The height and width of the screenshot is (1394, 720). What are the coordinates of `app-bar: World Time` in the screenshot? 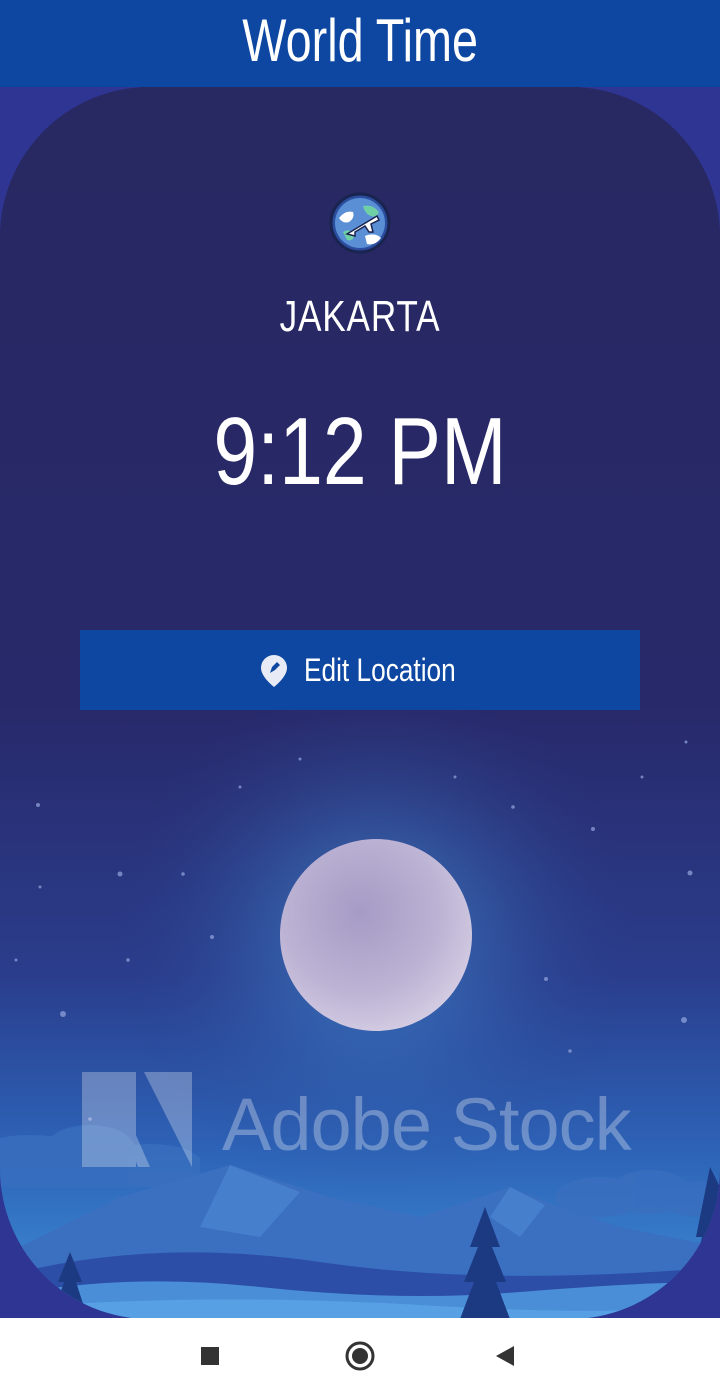 It's located at (360, 43).